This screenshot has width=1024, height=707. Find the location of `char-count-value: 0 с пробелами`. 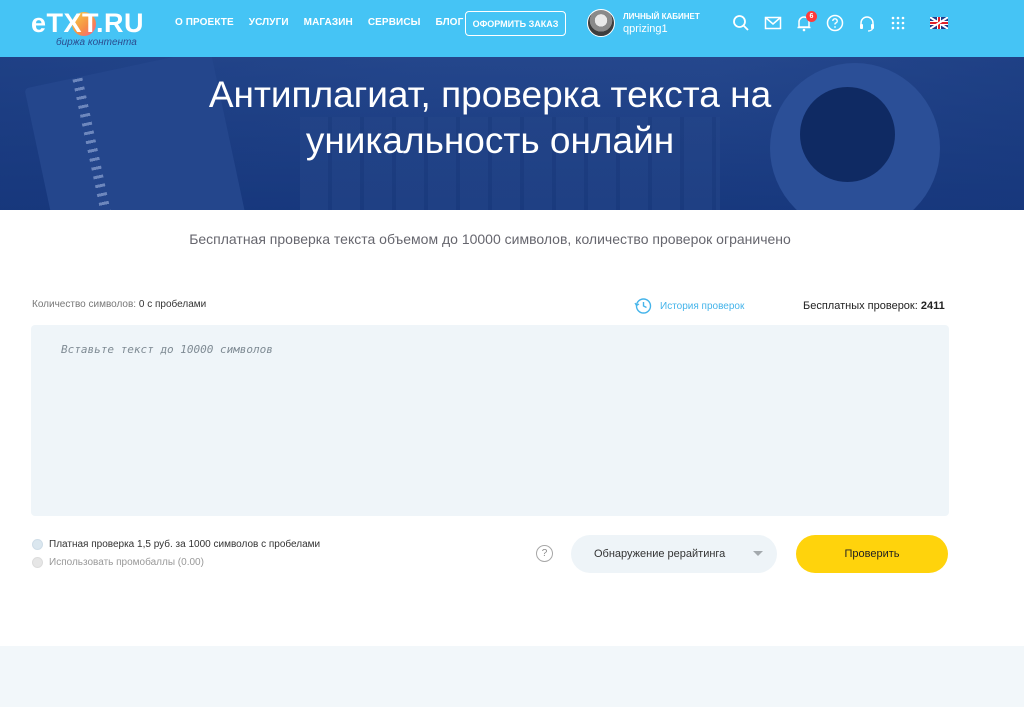

char-count-value: 0 с пробелами is located at coordinates (172, 304).